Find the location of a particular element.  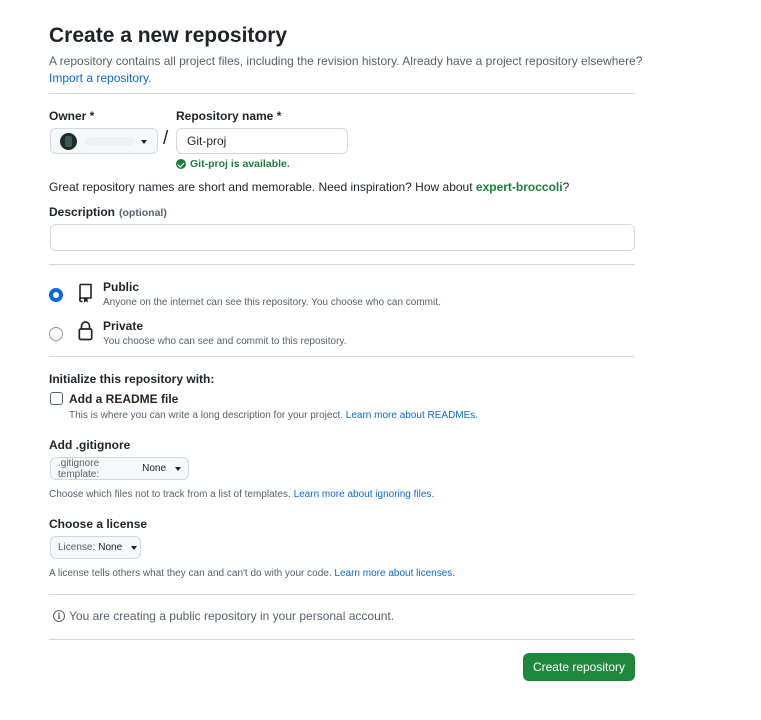

lock-icon is located at coordinates (85, 331).